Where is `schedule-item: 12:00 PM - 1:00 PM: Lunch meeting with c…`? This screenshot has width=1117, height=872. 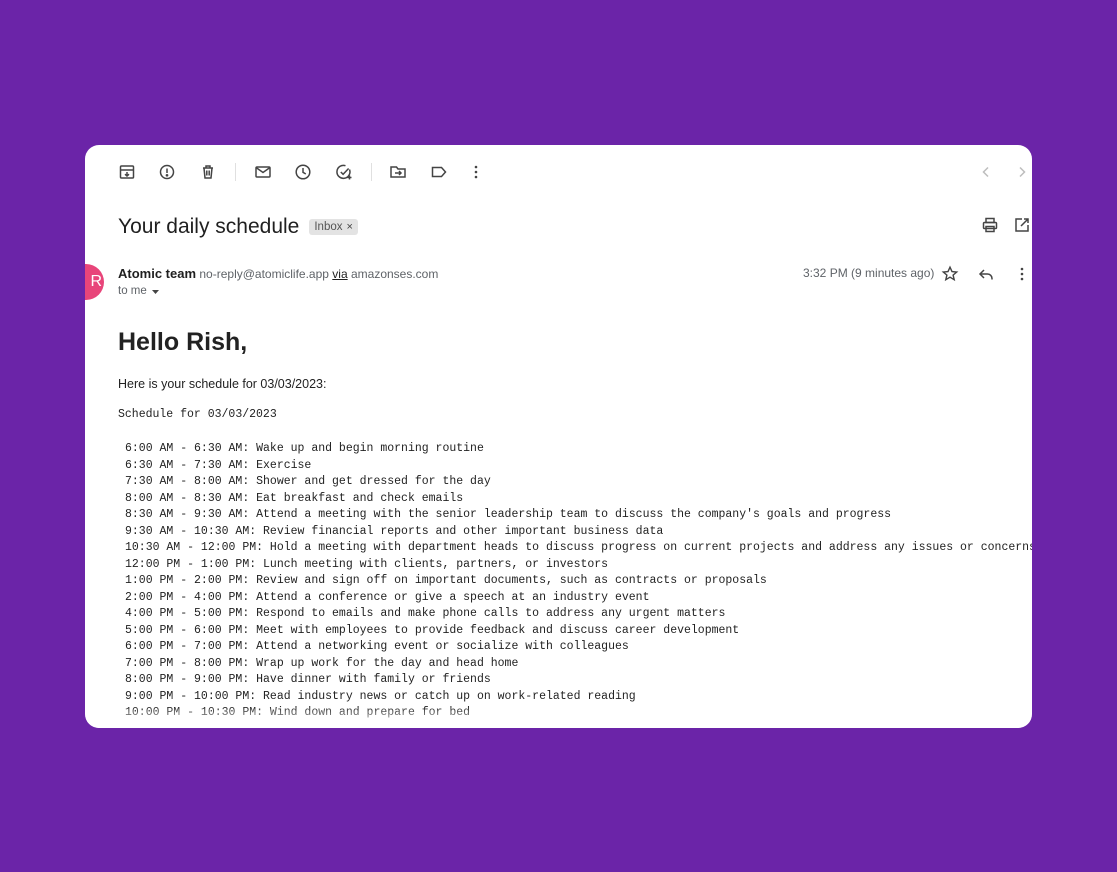
schedule-item: 12:00 PM - 1:00 PM: Lunch meeting with c… is located at coordinates (367, 564).